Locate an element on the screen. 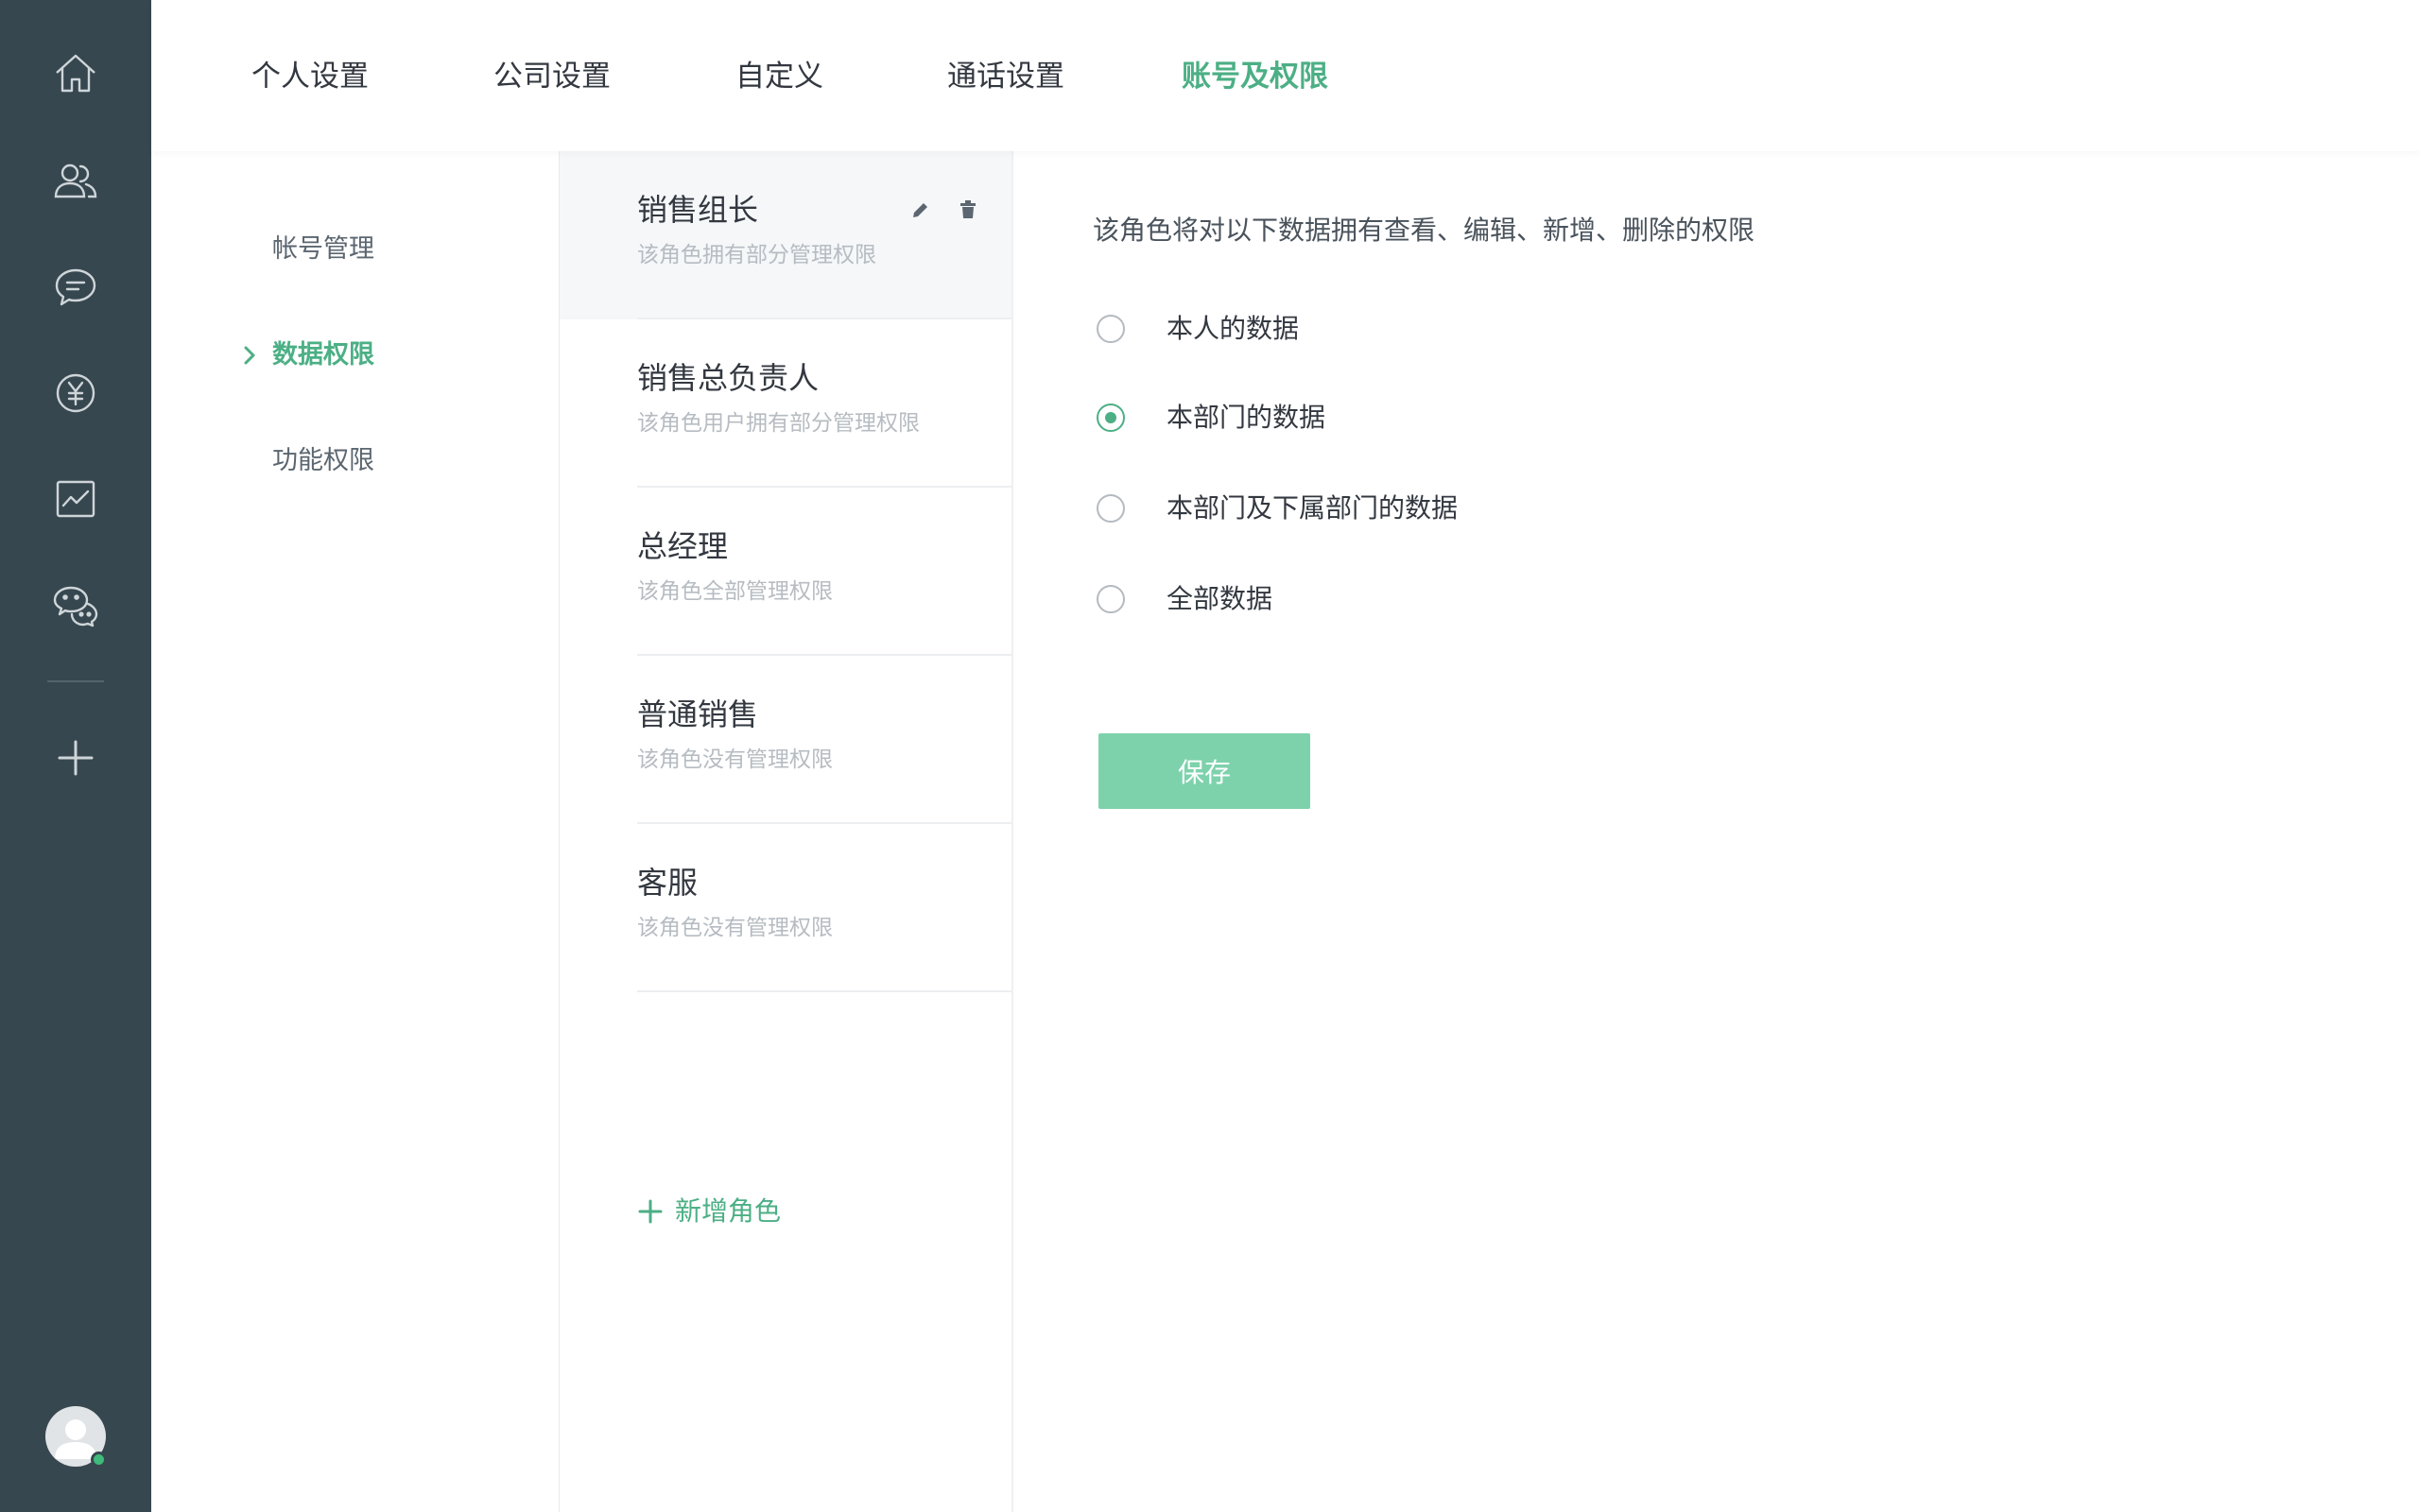 The image size is (2420, 1512). role-name: 总经理 is located at coordinates (683, 546).